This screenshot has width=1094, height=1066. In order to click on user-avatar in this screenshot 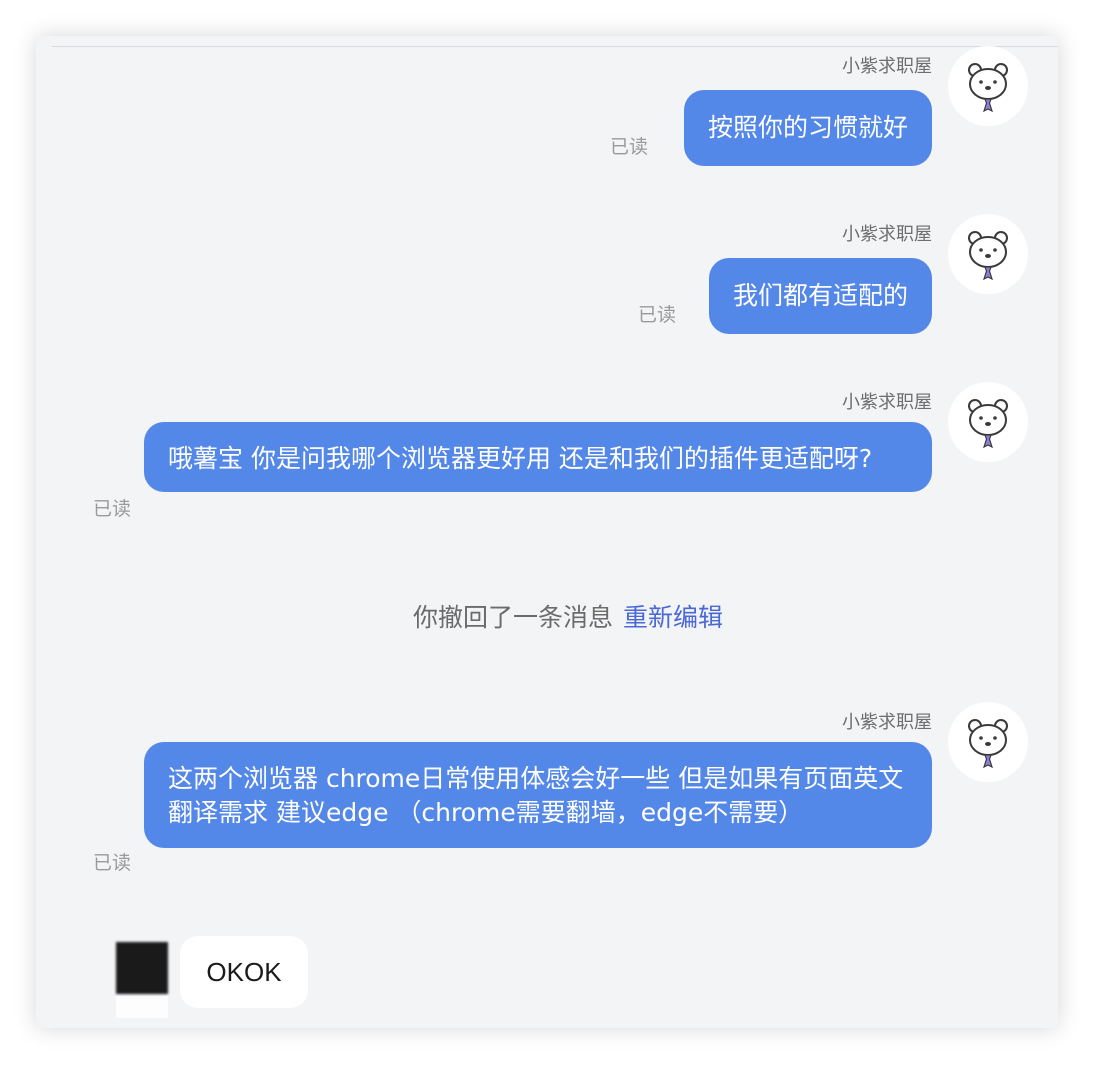, I will do `click(142, 968)`.